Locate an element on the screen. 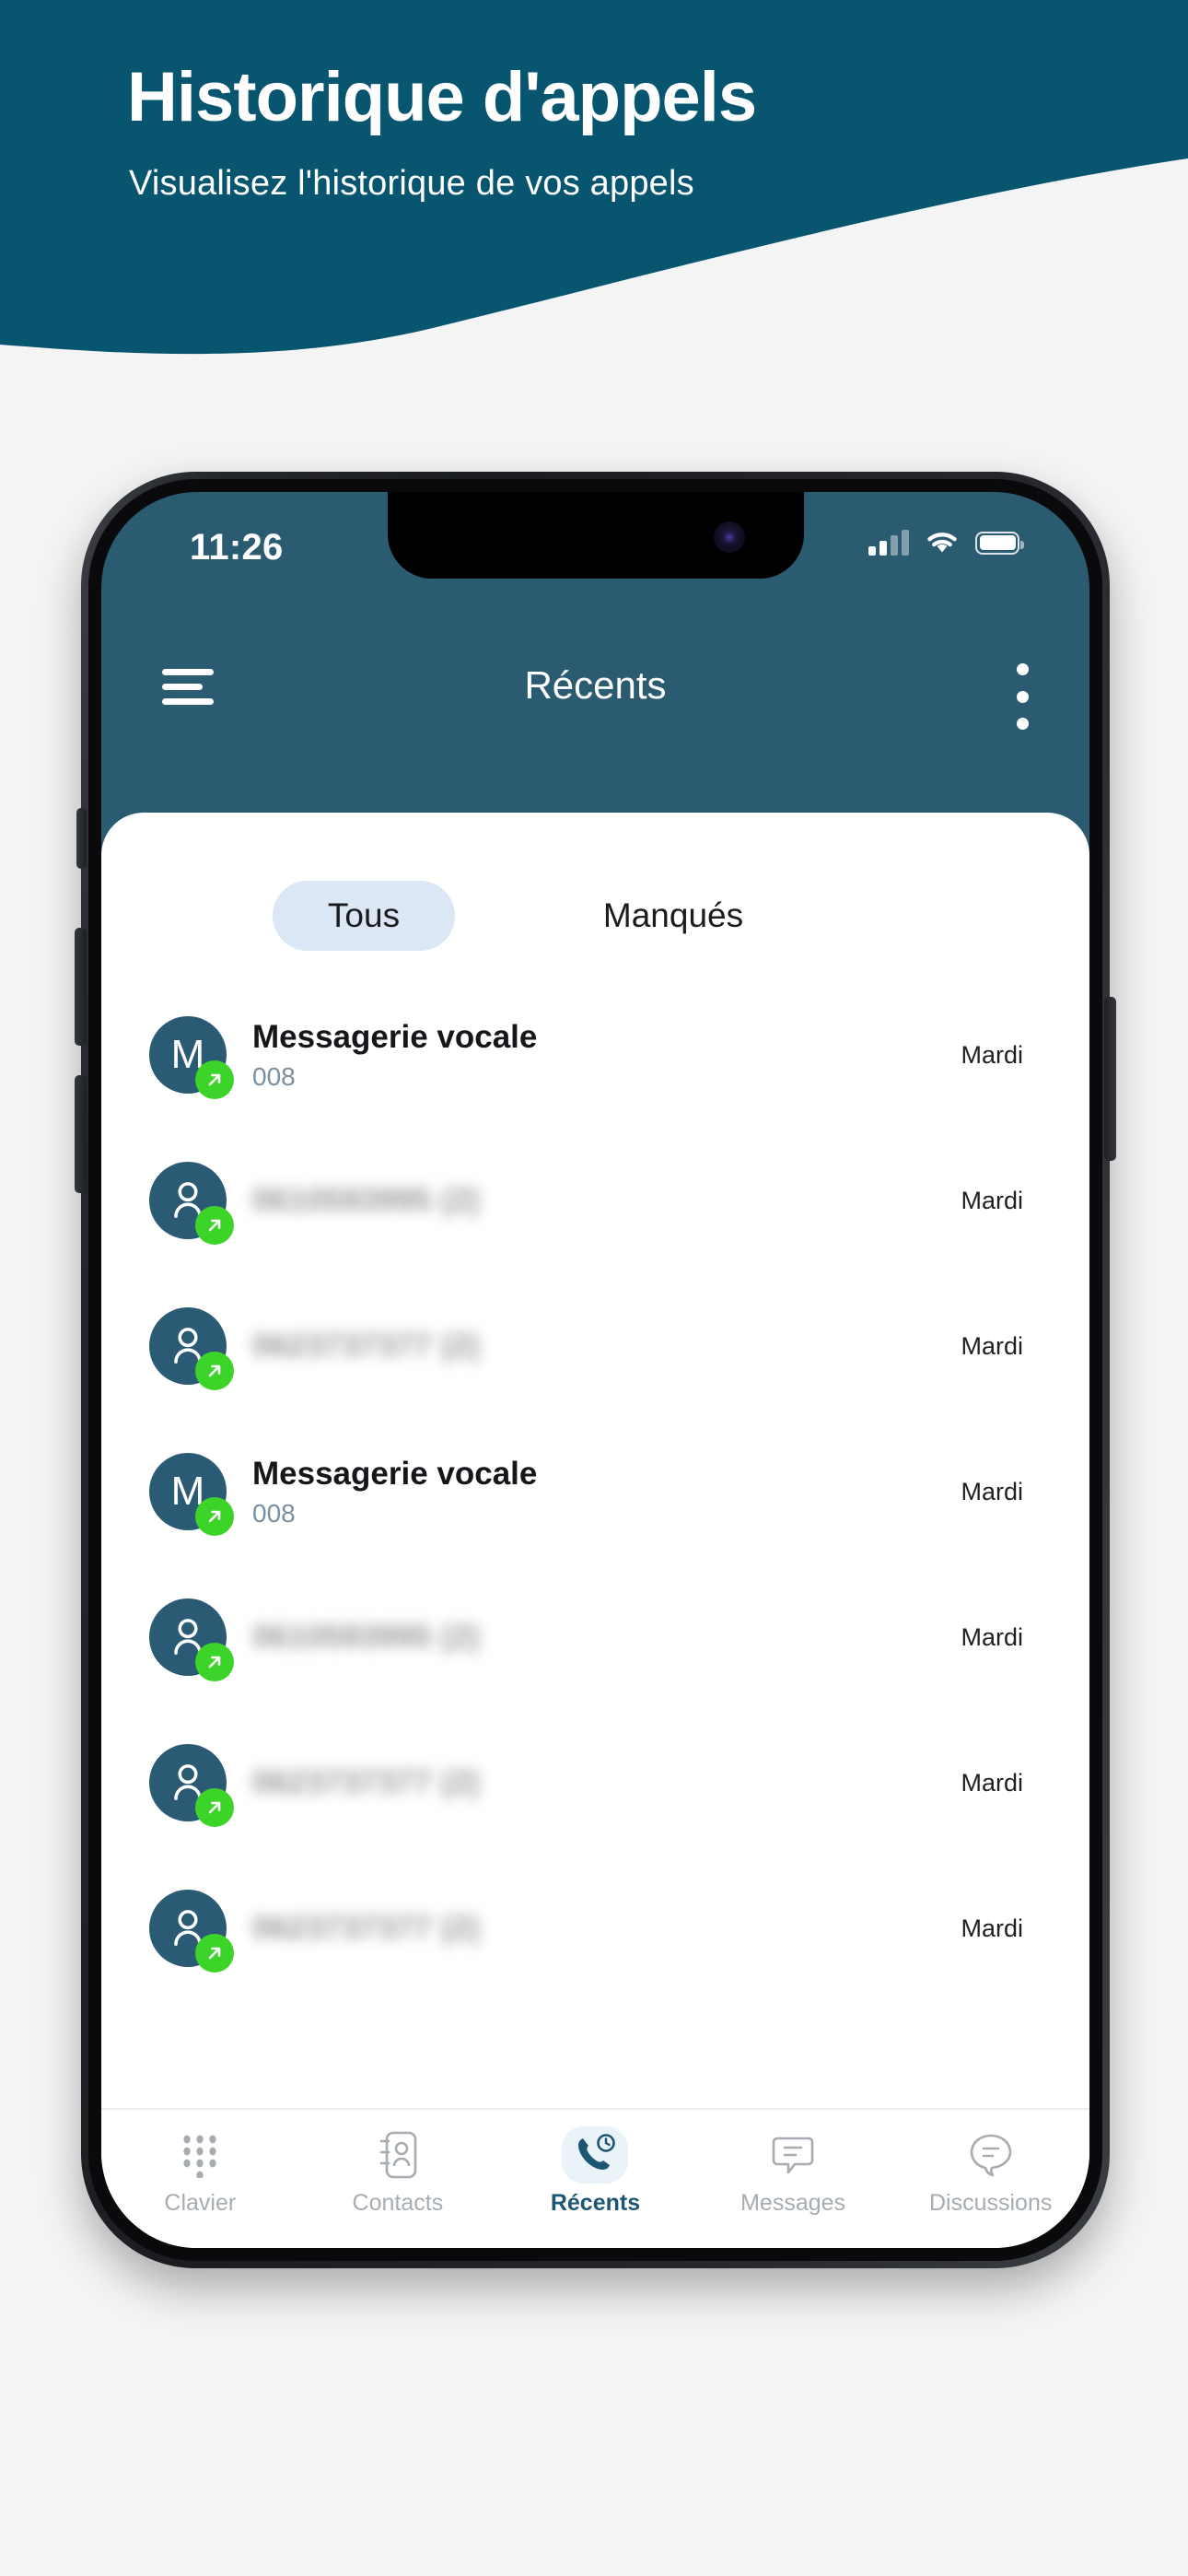 This screenshot has height=2576, width=1188. tab-label: Messages is located at coordinates (793, 2203).